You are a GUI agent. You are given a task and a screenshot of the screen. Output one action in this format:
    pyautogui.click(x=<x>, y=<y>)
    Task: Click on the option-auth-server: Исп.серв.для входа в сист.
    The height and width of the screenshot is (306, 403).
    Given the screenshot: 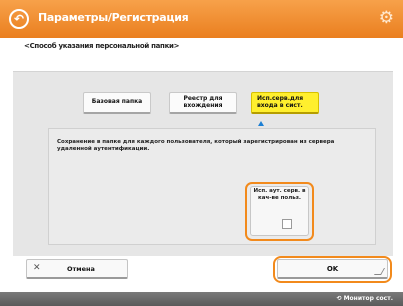 What is the action you would take?
    pyautogui.click(x=285, y=103)
    